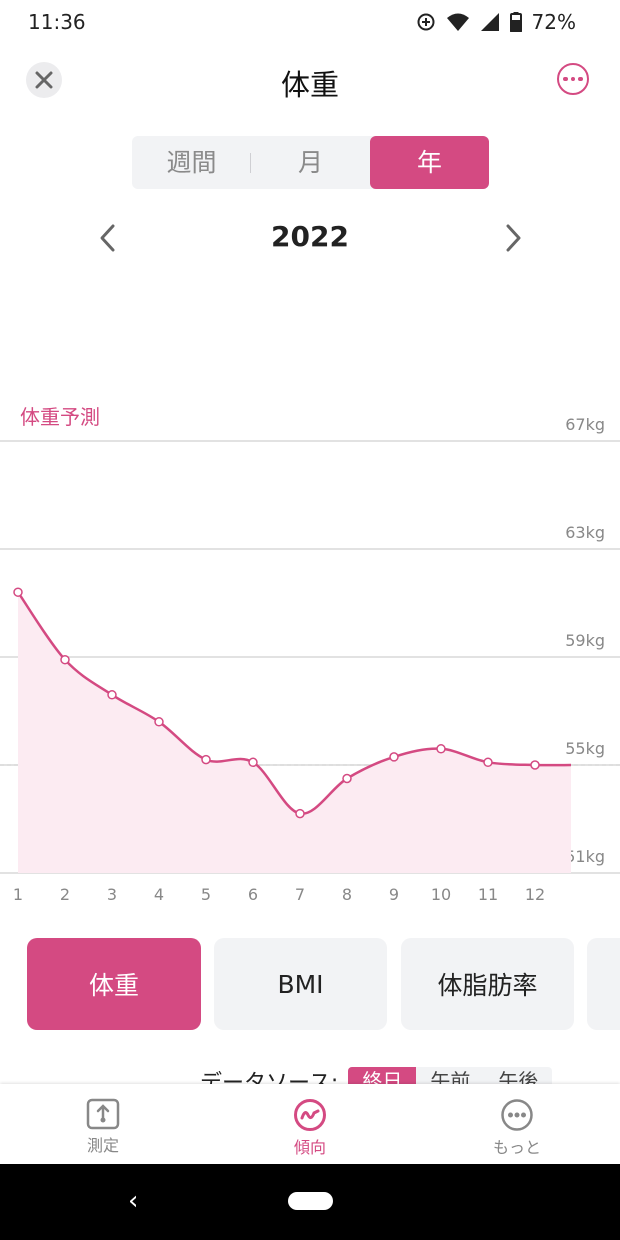 The image size is (620, 1240). Describe the element at coordinates (585, 532) in the screenshot. I see `y-tick-label: 63kg` at that location.